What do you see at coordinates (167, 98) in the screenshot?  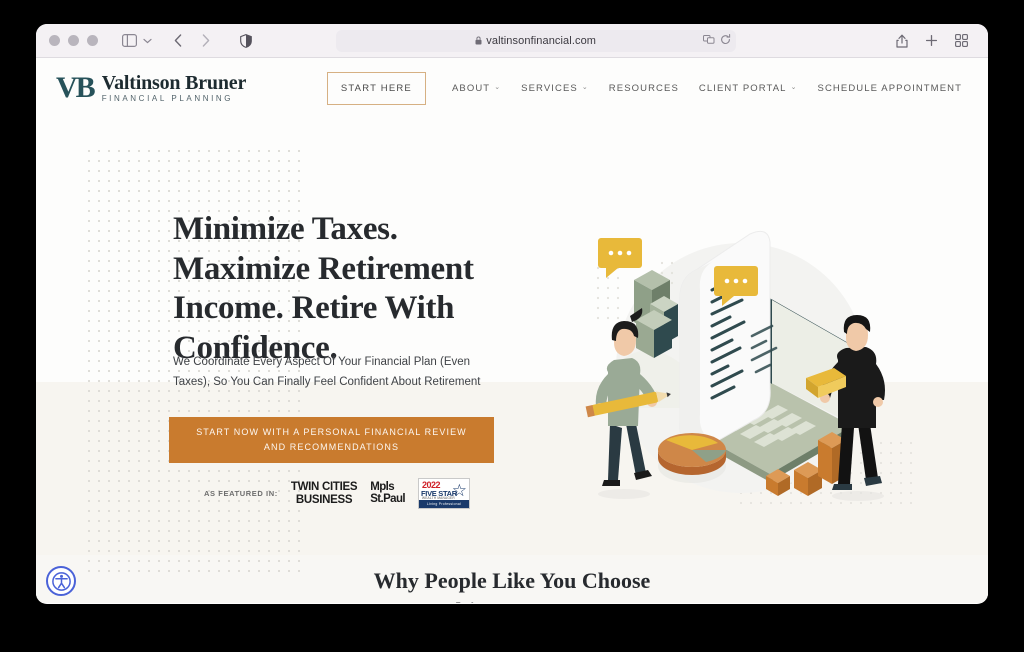 I see `logo-tagline: FINANCIAL PLANNING` at bounding box center [167, 98].